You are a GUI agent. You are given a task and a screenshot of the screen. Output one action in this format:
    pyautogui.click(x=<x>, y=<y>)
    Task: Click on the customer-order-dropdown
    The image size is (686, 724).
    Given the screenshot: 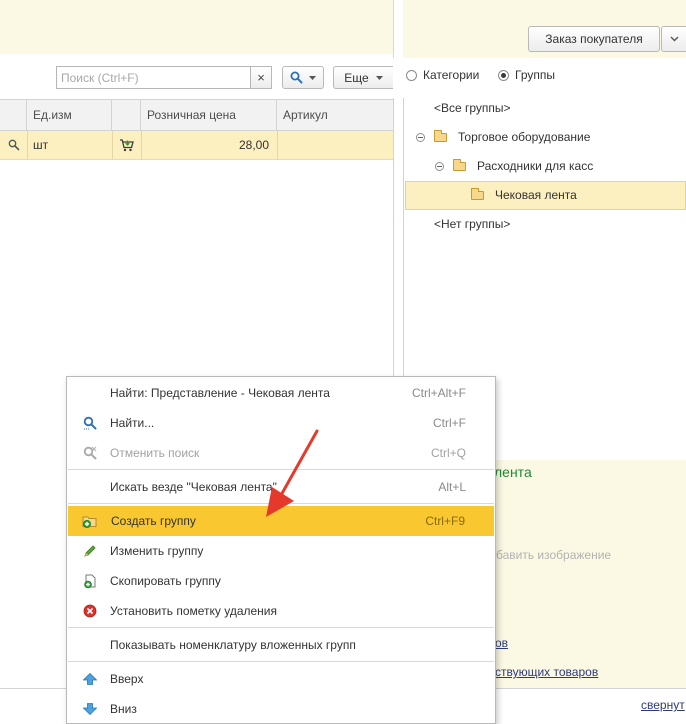 What is the action you would take?
    pyautogui.click(x=673, y=39)
    